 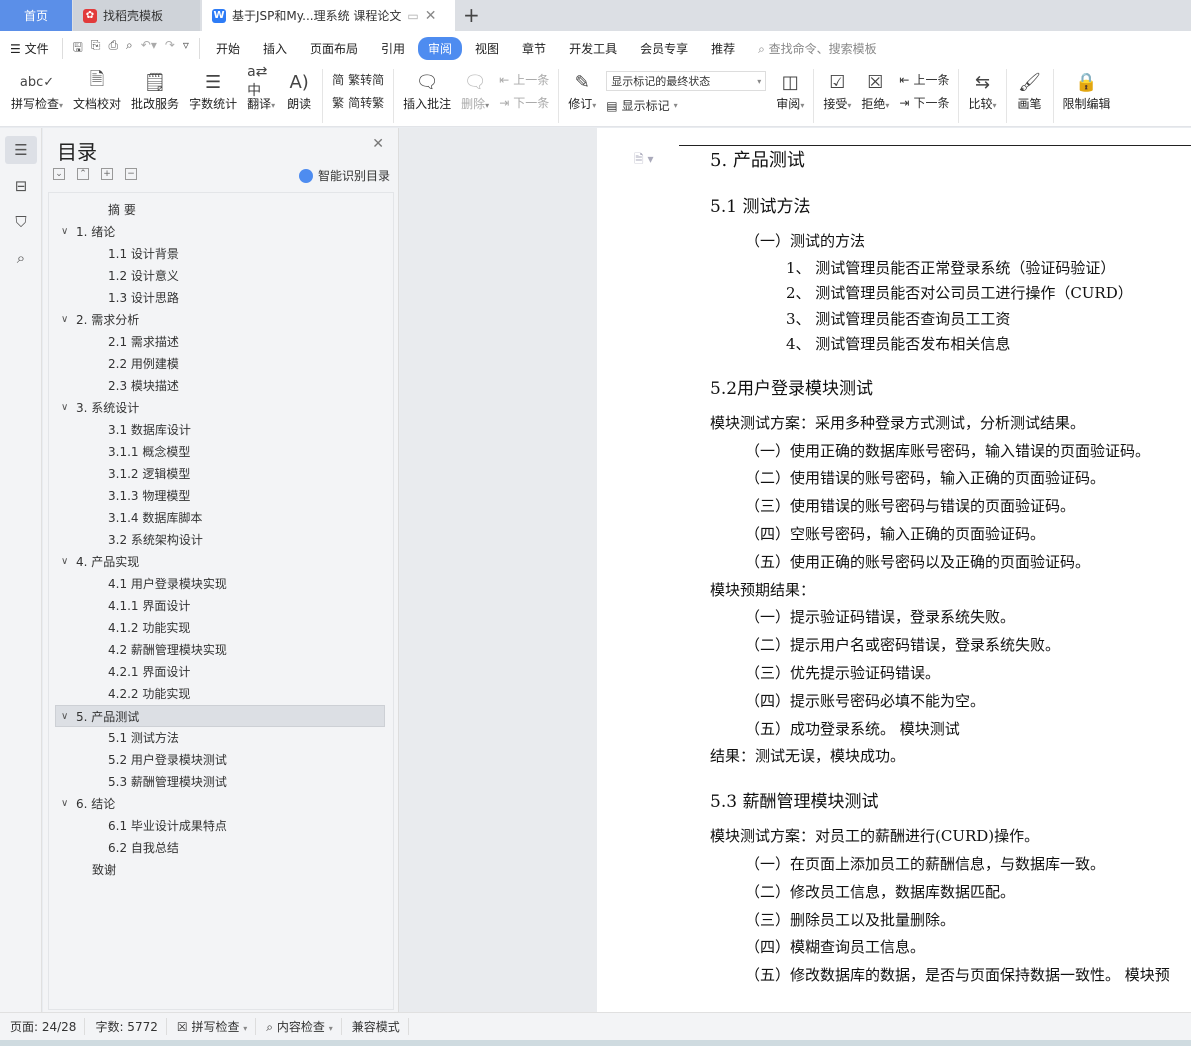 I want to click on close-icon: ✕, so click(x=378, y=144).